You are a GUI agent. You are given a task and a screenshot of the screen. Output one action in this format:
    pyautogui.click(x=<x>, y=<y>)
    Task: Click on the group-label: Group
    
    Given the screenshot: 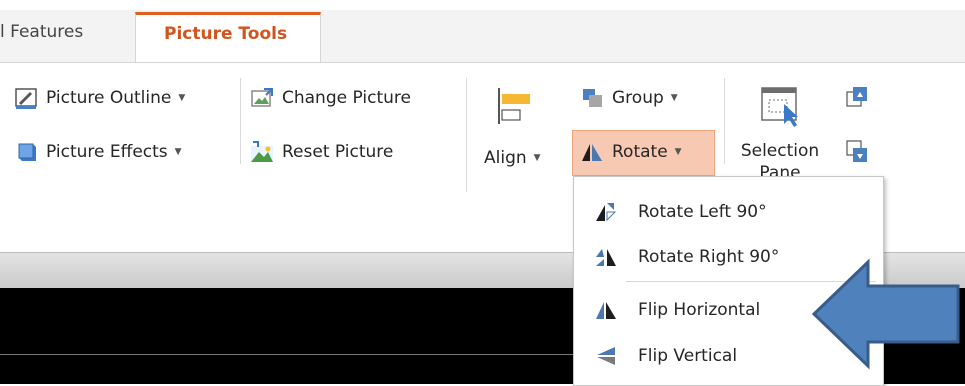 What is the action you would take?
    pyautogui.click(x=638, y=98)
    